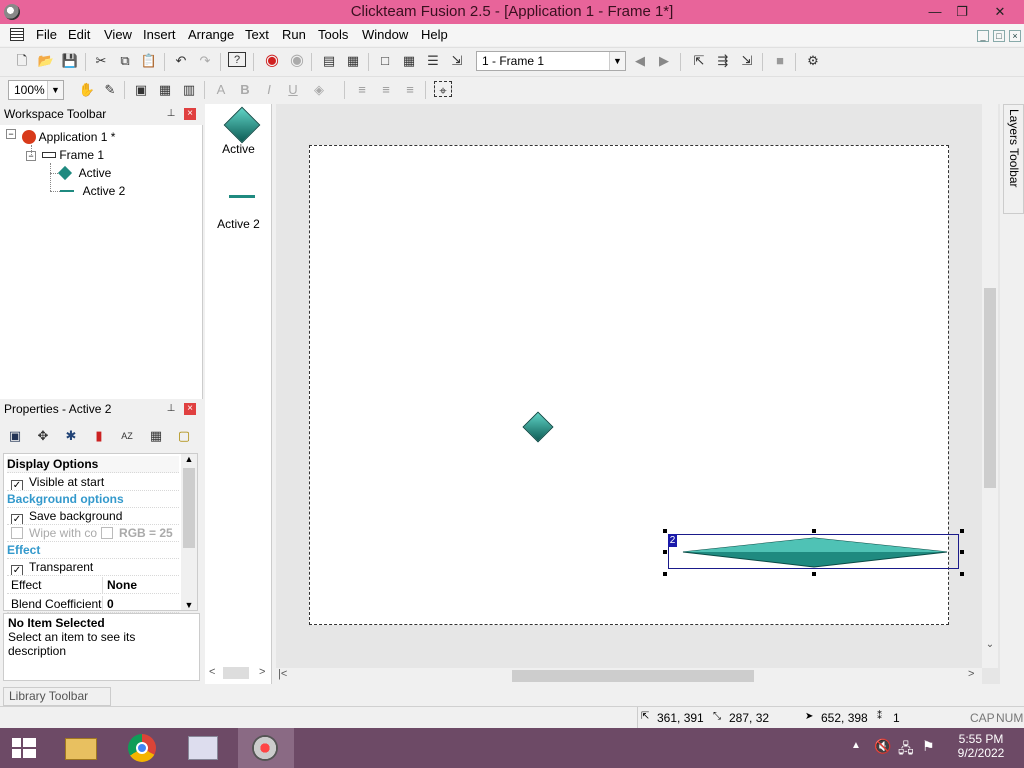 The width and height of the screenshot is (1024, 768). What do you see at coordinates (353, 61) in the screenshot?
I see `frame-editor-icon: ▦` at bounding box center [353, 61].